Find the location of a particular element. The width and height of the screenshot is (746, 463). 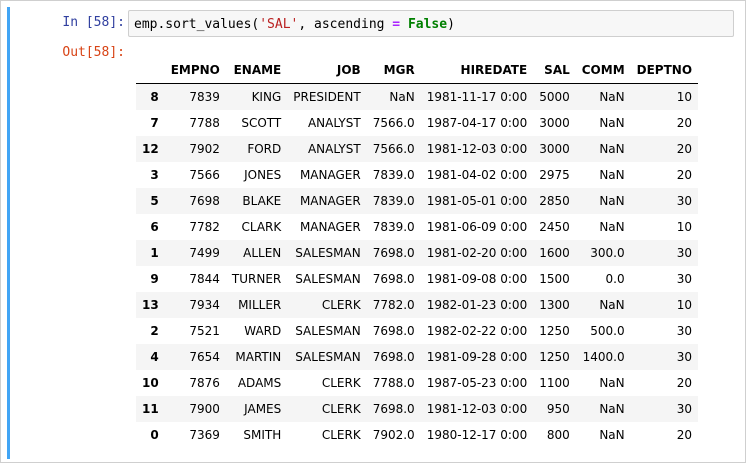

row-index: 5 is located at coordinates (154, 201).